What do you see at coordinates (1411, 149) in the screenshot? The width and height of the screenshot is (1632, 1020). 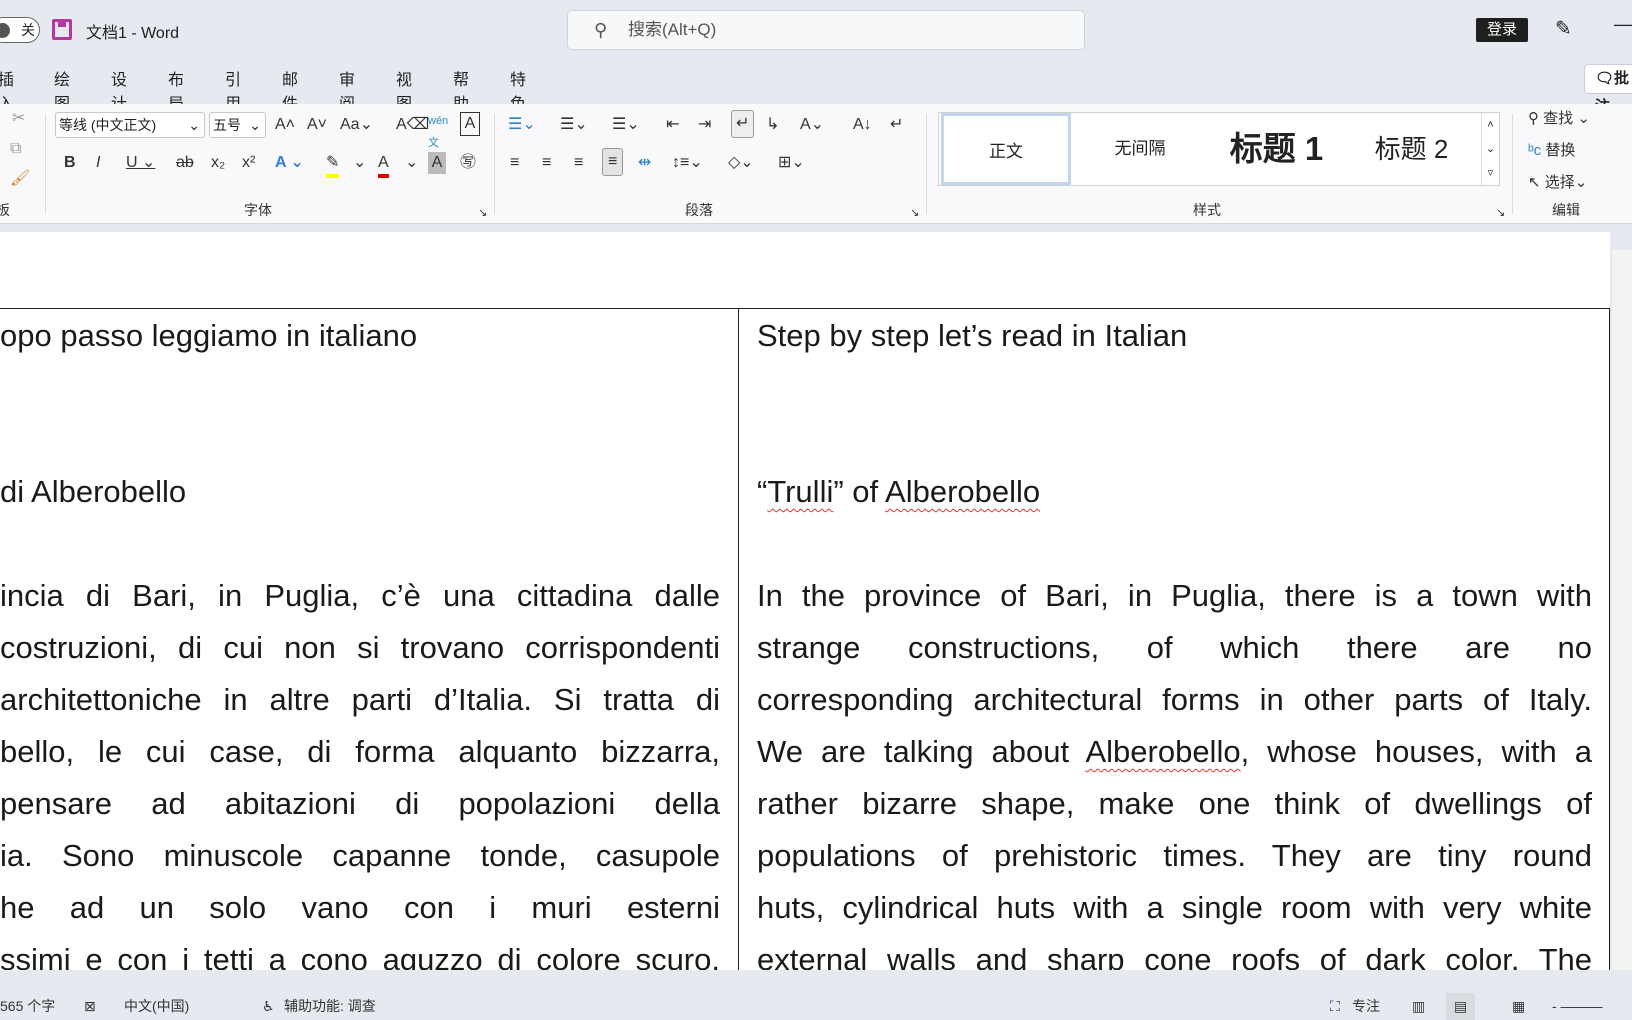 I see `style-heading-2: 标题 2` at bounding box center [1411, 149].